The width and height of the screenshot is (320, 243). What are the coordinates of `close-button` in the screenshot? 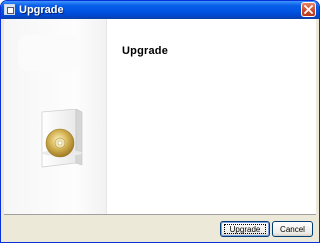 It's located at (308, 9).